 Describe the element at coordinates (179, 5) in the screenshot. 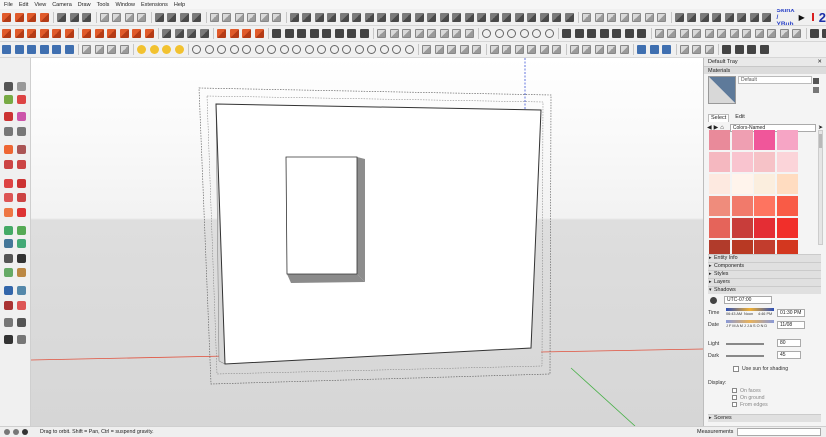

I see `menu-help: Help` at that location.